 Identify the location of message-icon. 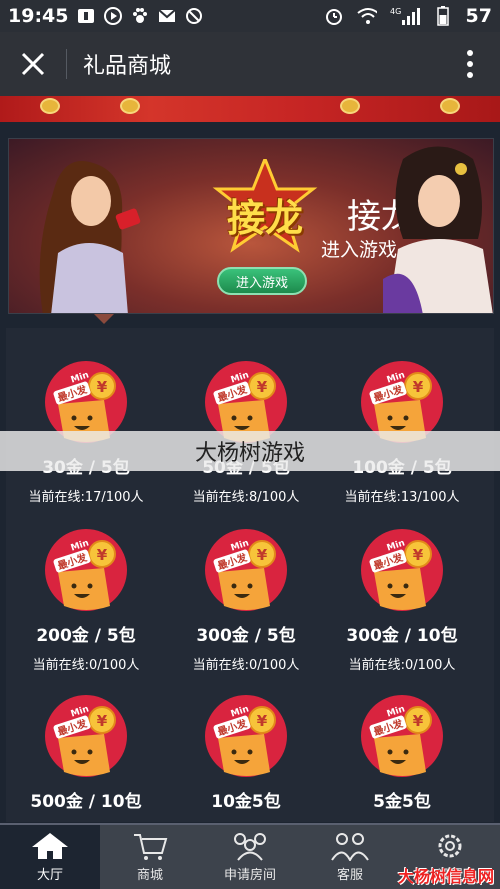
(86, 16).